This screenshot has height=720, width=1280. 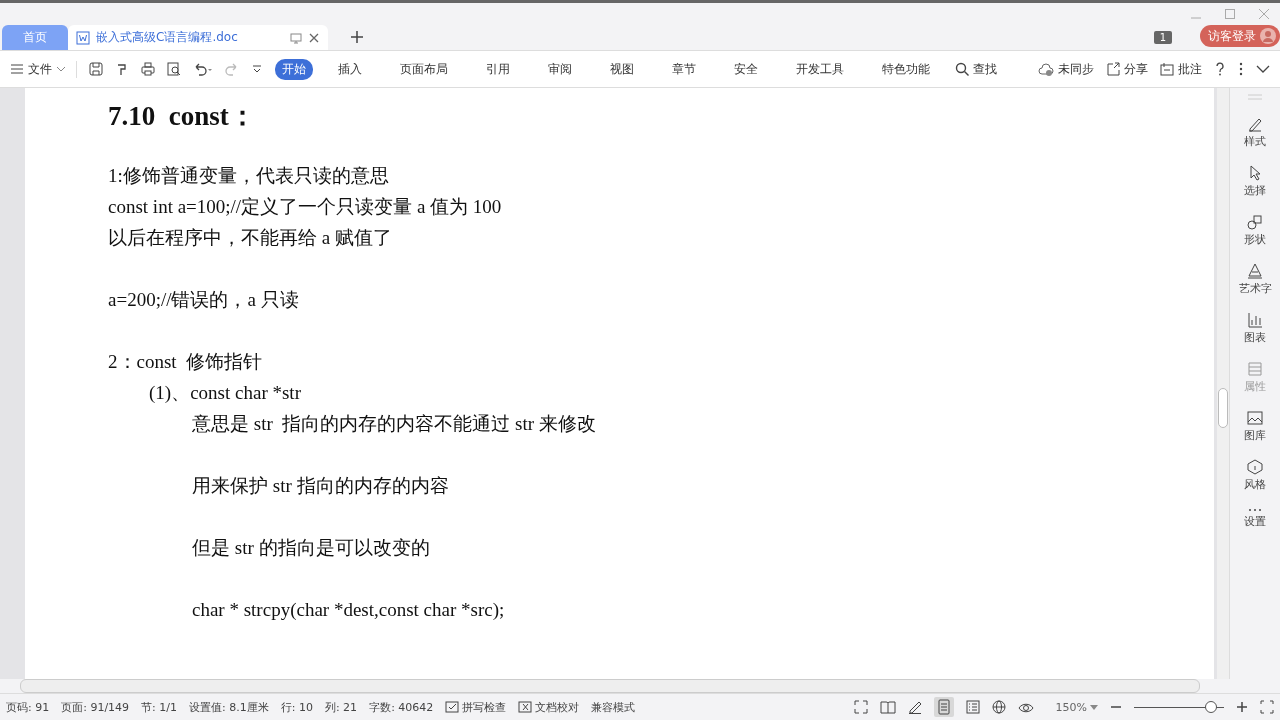 What do you see at coordinates (229, 707) in the screenshot?
I see `status-item: 设置值: 8.1厘米` at bounding box center [229, 707].